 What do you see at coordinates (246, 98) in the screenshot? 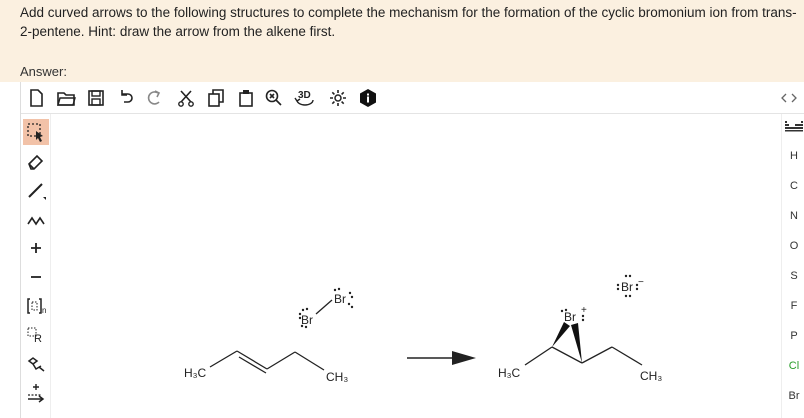
I see `paste-icon` at bounding box center [246, 98].